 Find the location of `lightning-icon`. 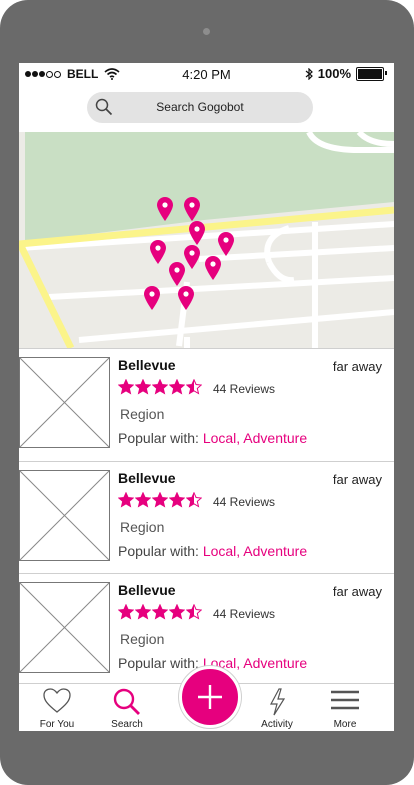

lightning-icon is located at coordinates (278, 702).